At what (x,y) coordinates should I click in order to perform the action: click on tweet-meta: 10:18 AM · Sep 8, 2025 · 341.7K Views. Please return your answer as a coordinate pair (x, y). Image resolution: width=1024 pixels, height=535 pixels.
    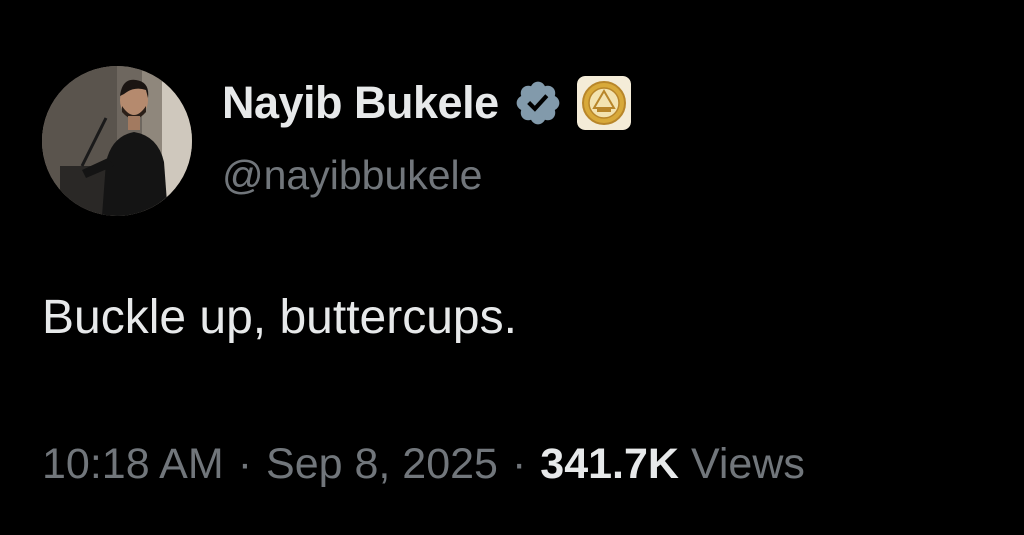
    Looking at the image, I should click on (423, 464).